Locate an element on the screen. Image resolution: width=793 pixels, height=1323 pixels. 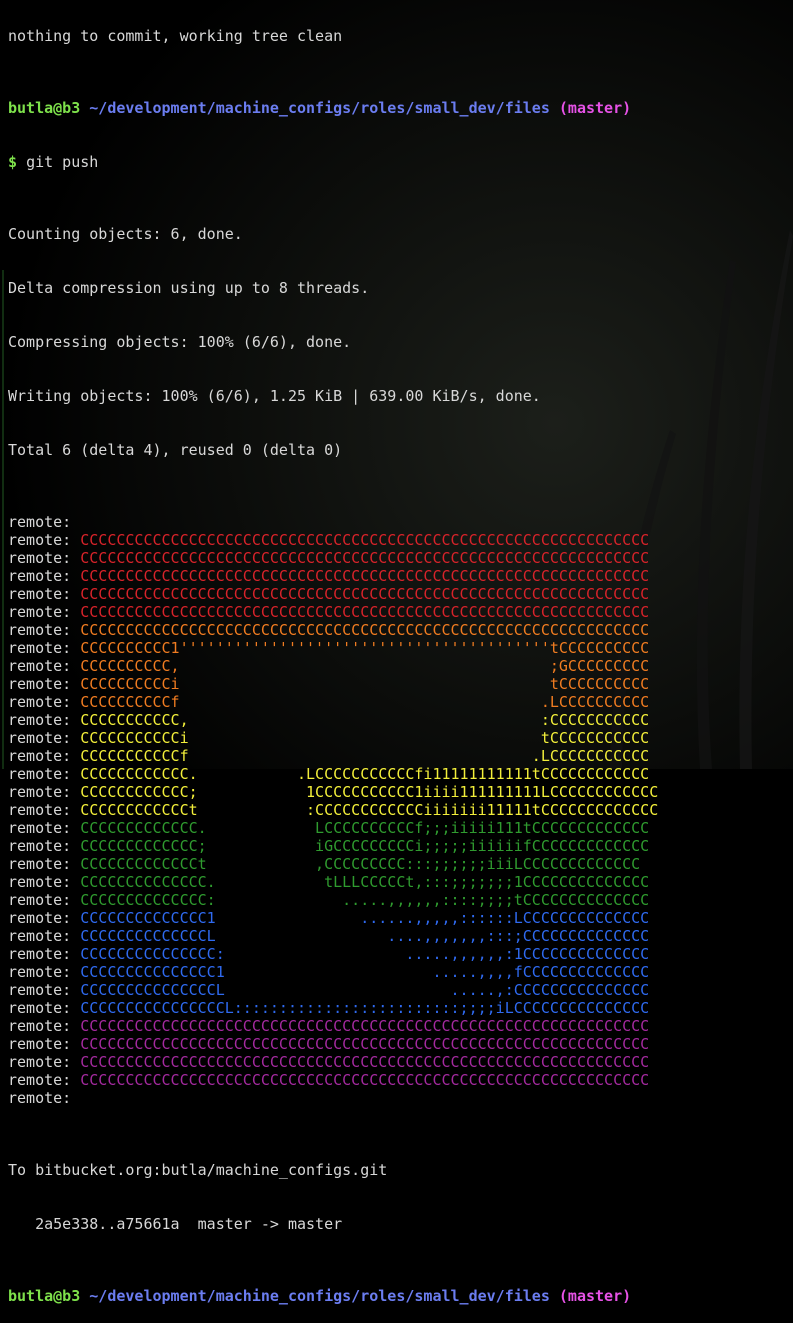
remote-art-text: CCCCCCCCCCC, :CCCCCCCCCCC is located at coordinates (365, 720).